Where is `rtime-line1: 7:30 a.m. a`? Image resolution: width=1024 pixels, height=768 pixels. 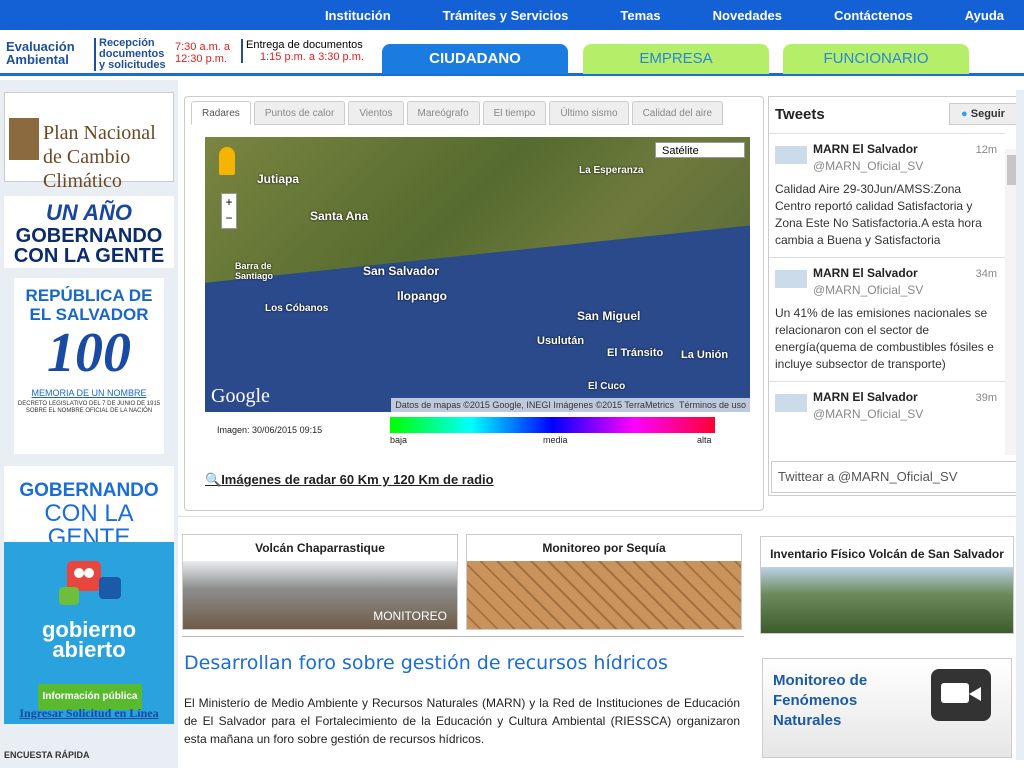 rtime-line1: 7:30 a.m. a is located at coordinates (203, 47).